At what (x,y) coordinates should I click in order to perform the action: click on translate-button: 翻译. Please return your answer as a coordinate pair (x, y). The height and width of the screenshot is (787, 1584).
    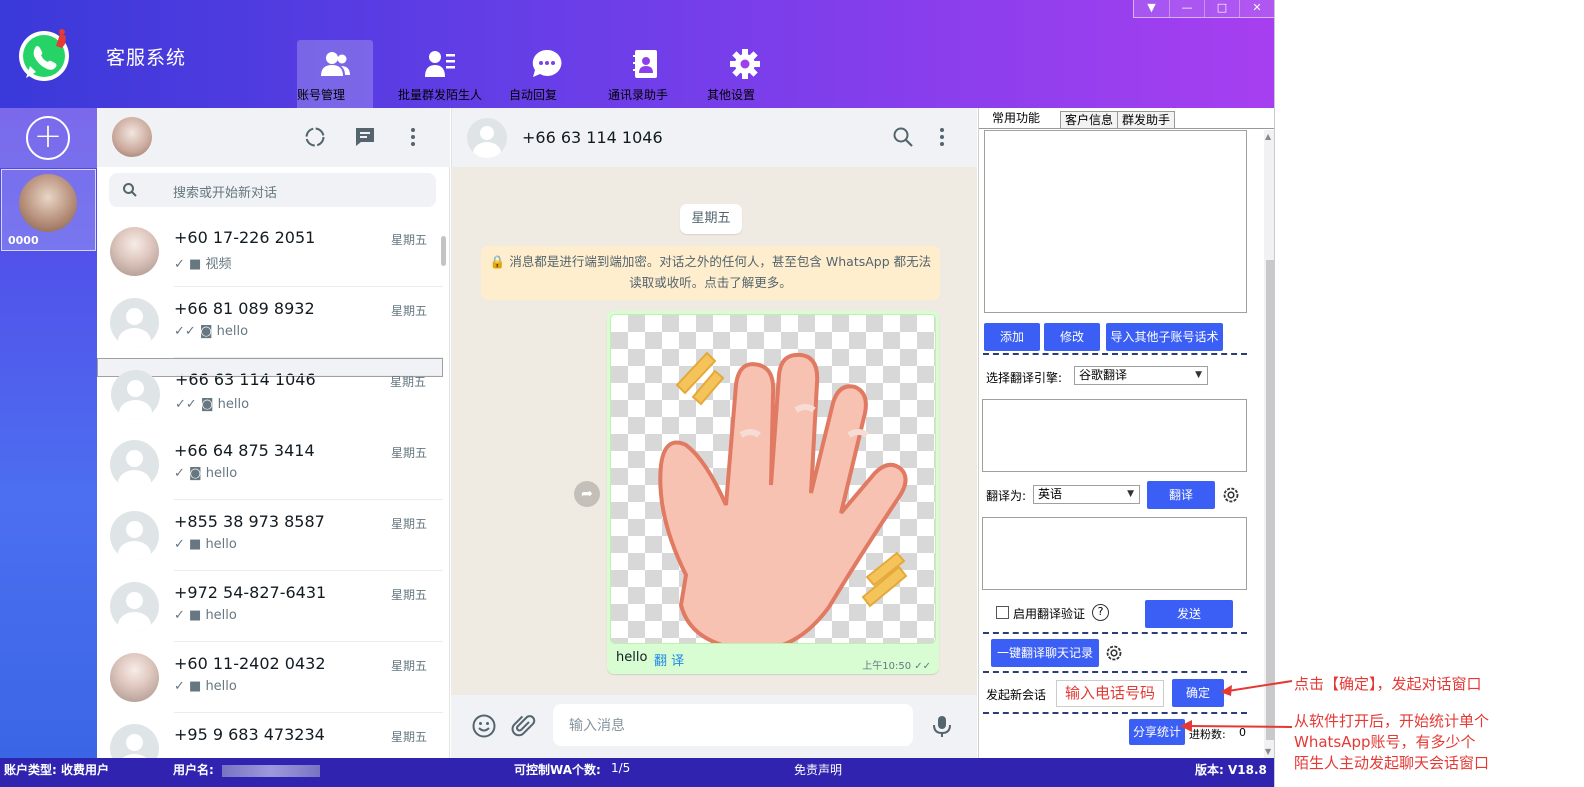
    Looking at the image, I should click on (1181, 495).